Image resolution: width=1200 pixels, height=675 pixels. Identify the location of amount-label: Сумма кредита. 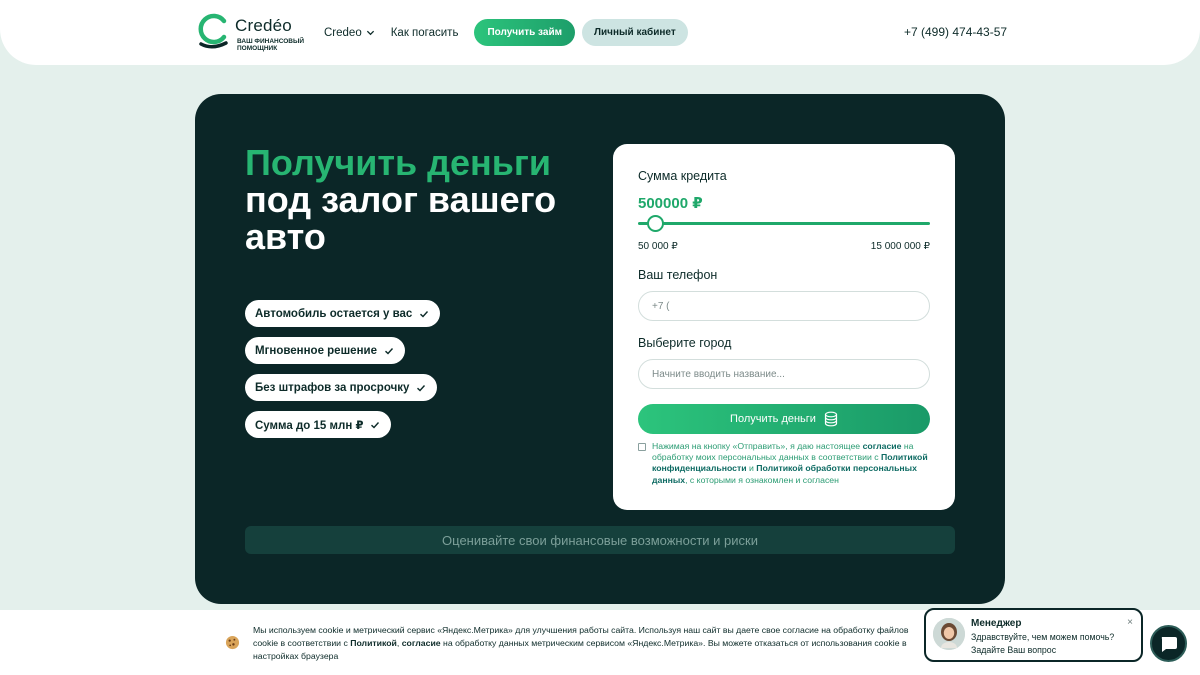
(682, 176).